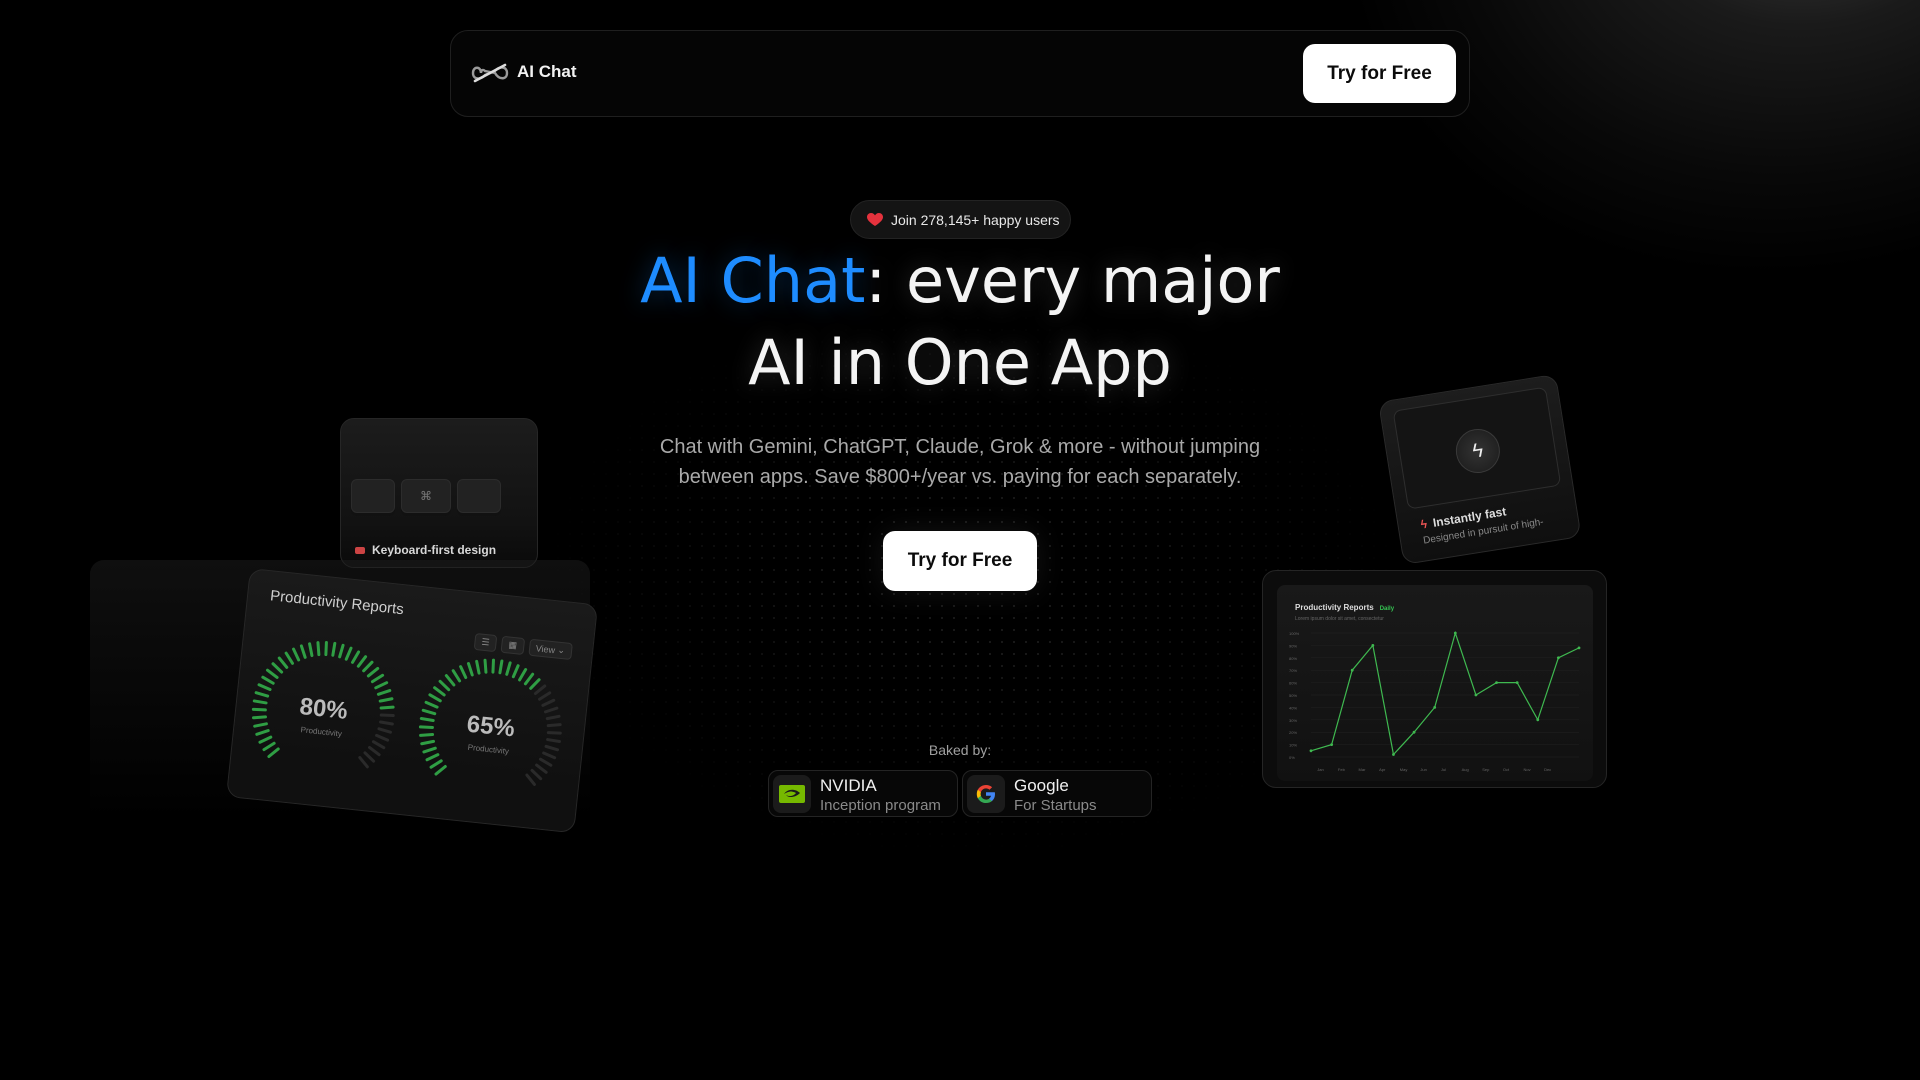  Describe the element at coordinates (485, 642) in the screenshot. I see `list-view-icon: ☰` at that location.